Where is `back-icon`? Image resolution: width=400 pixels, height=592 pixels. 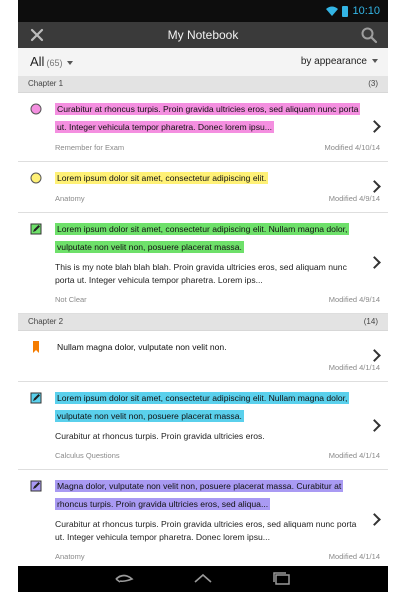
back-icon is located at coordinates (124, 579).